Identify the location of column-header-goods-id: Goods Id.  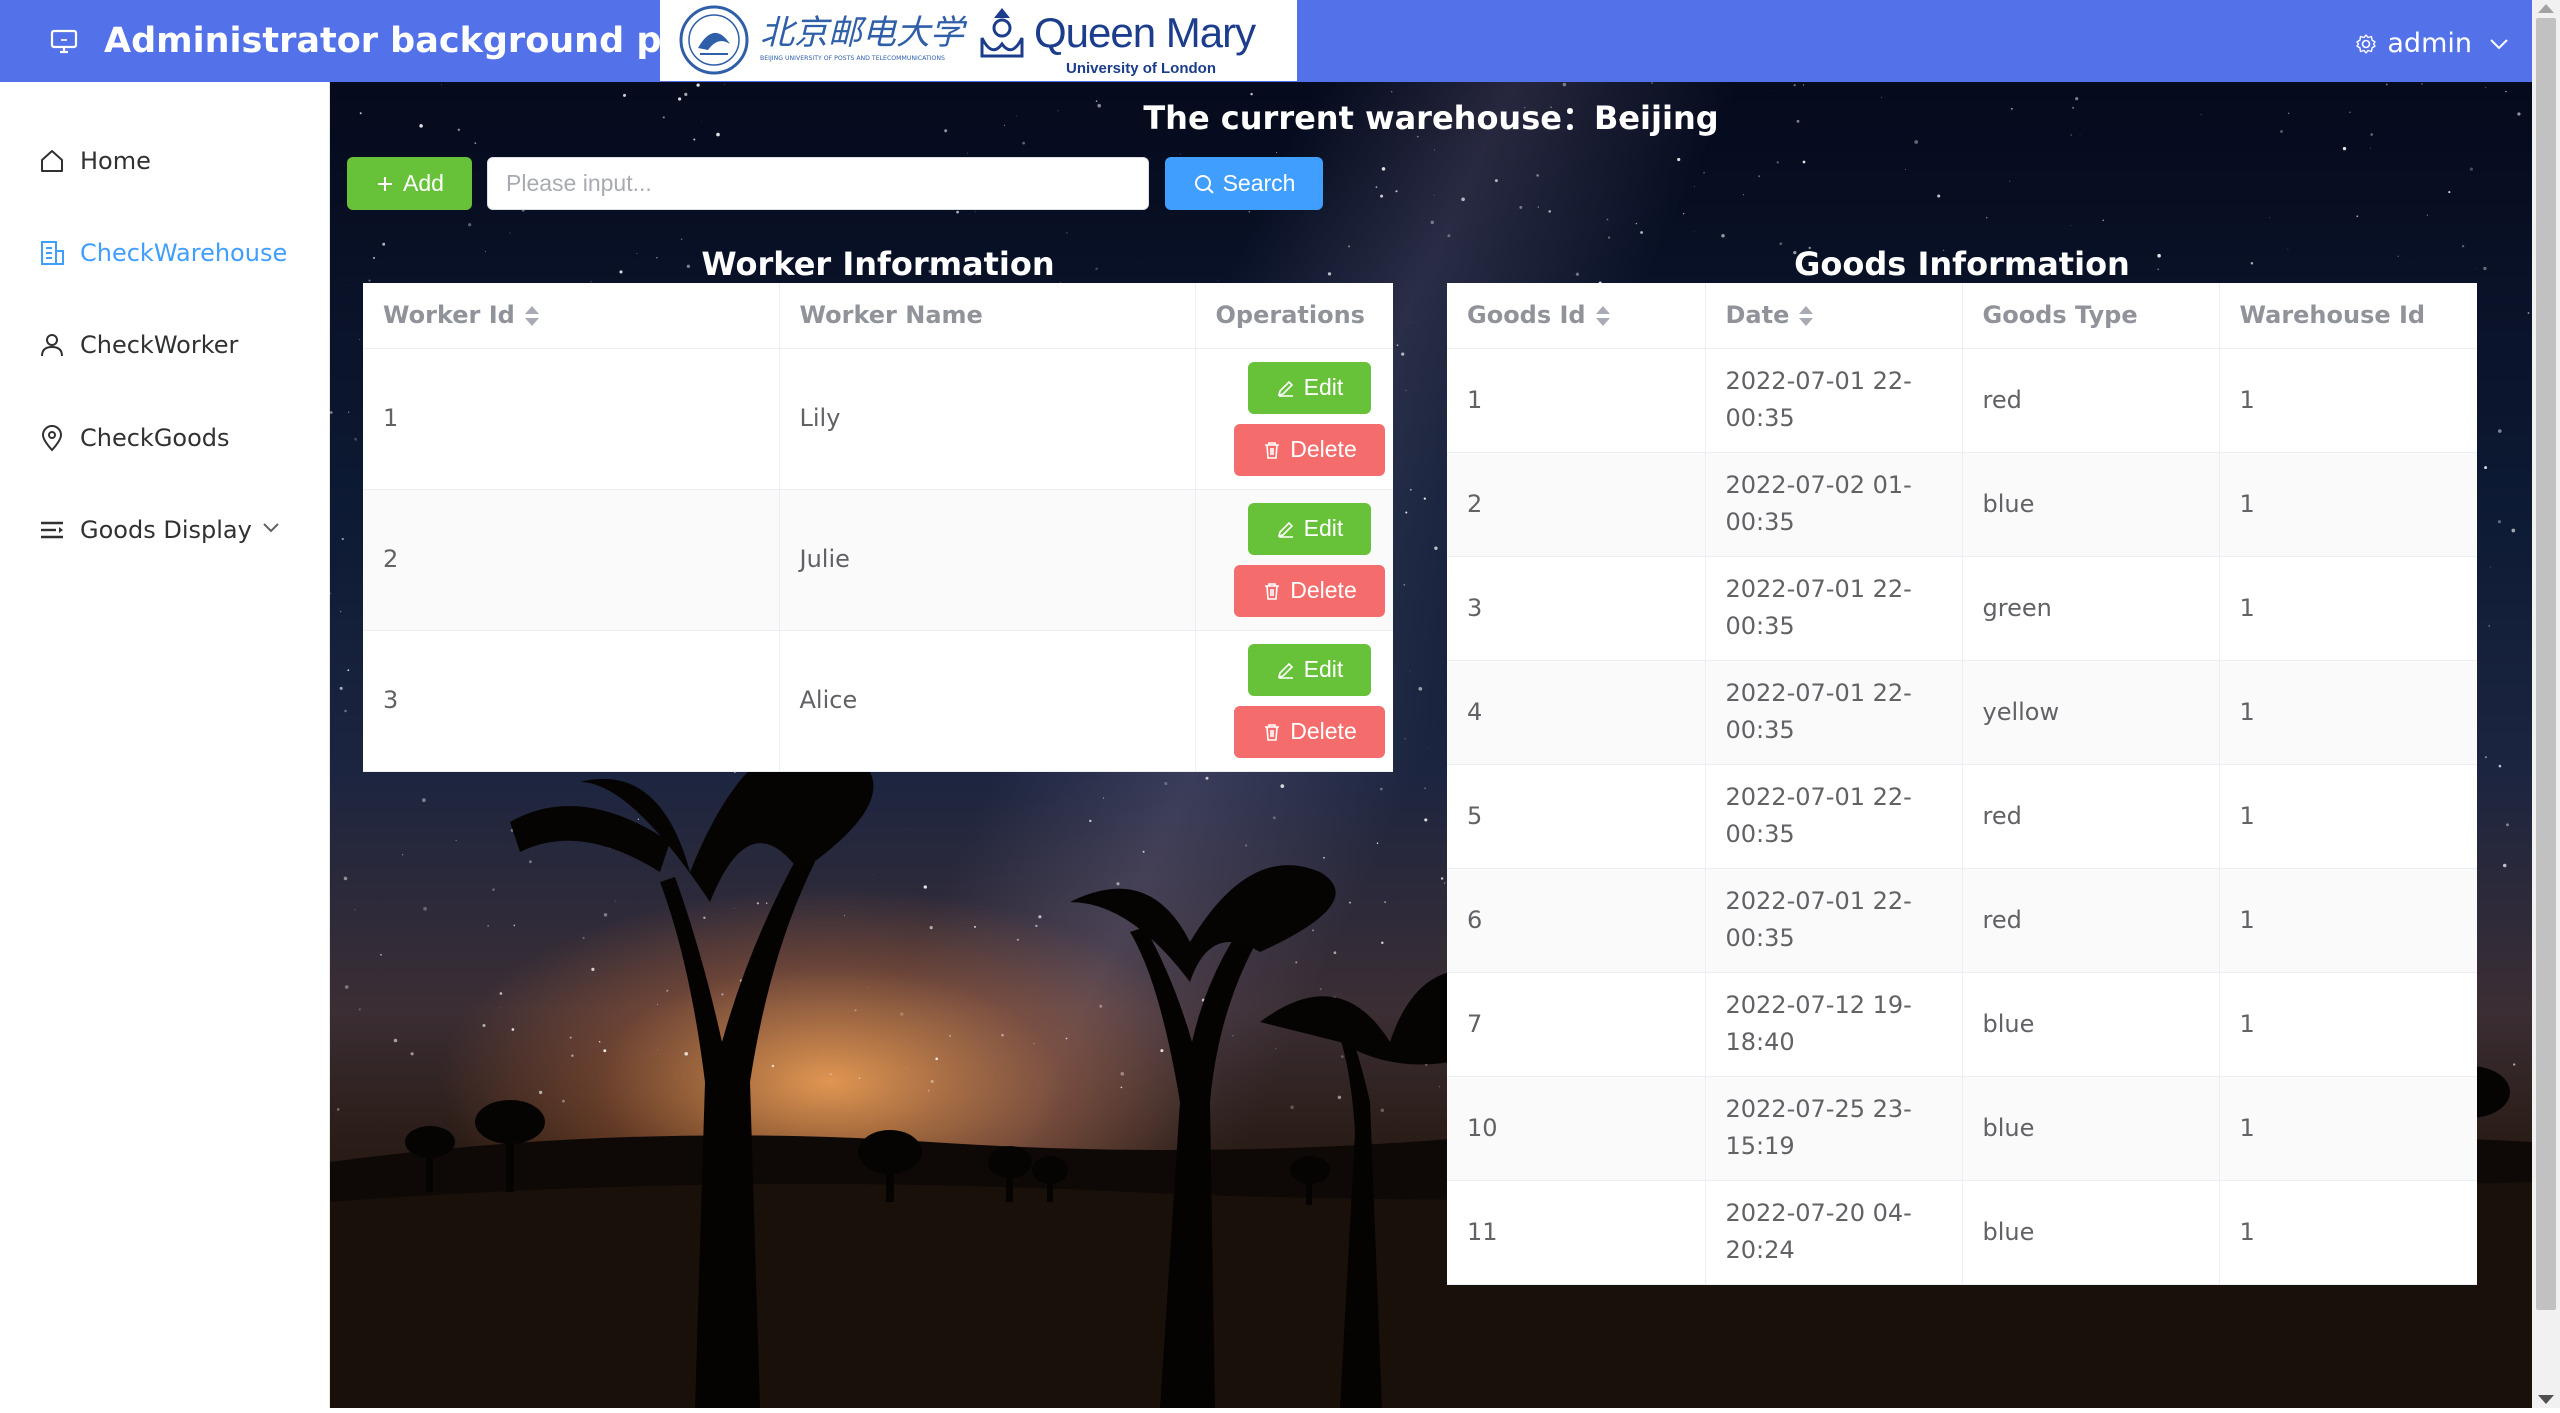
(1576, 316).